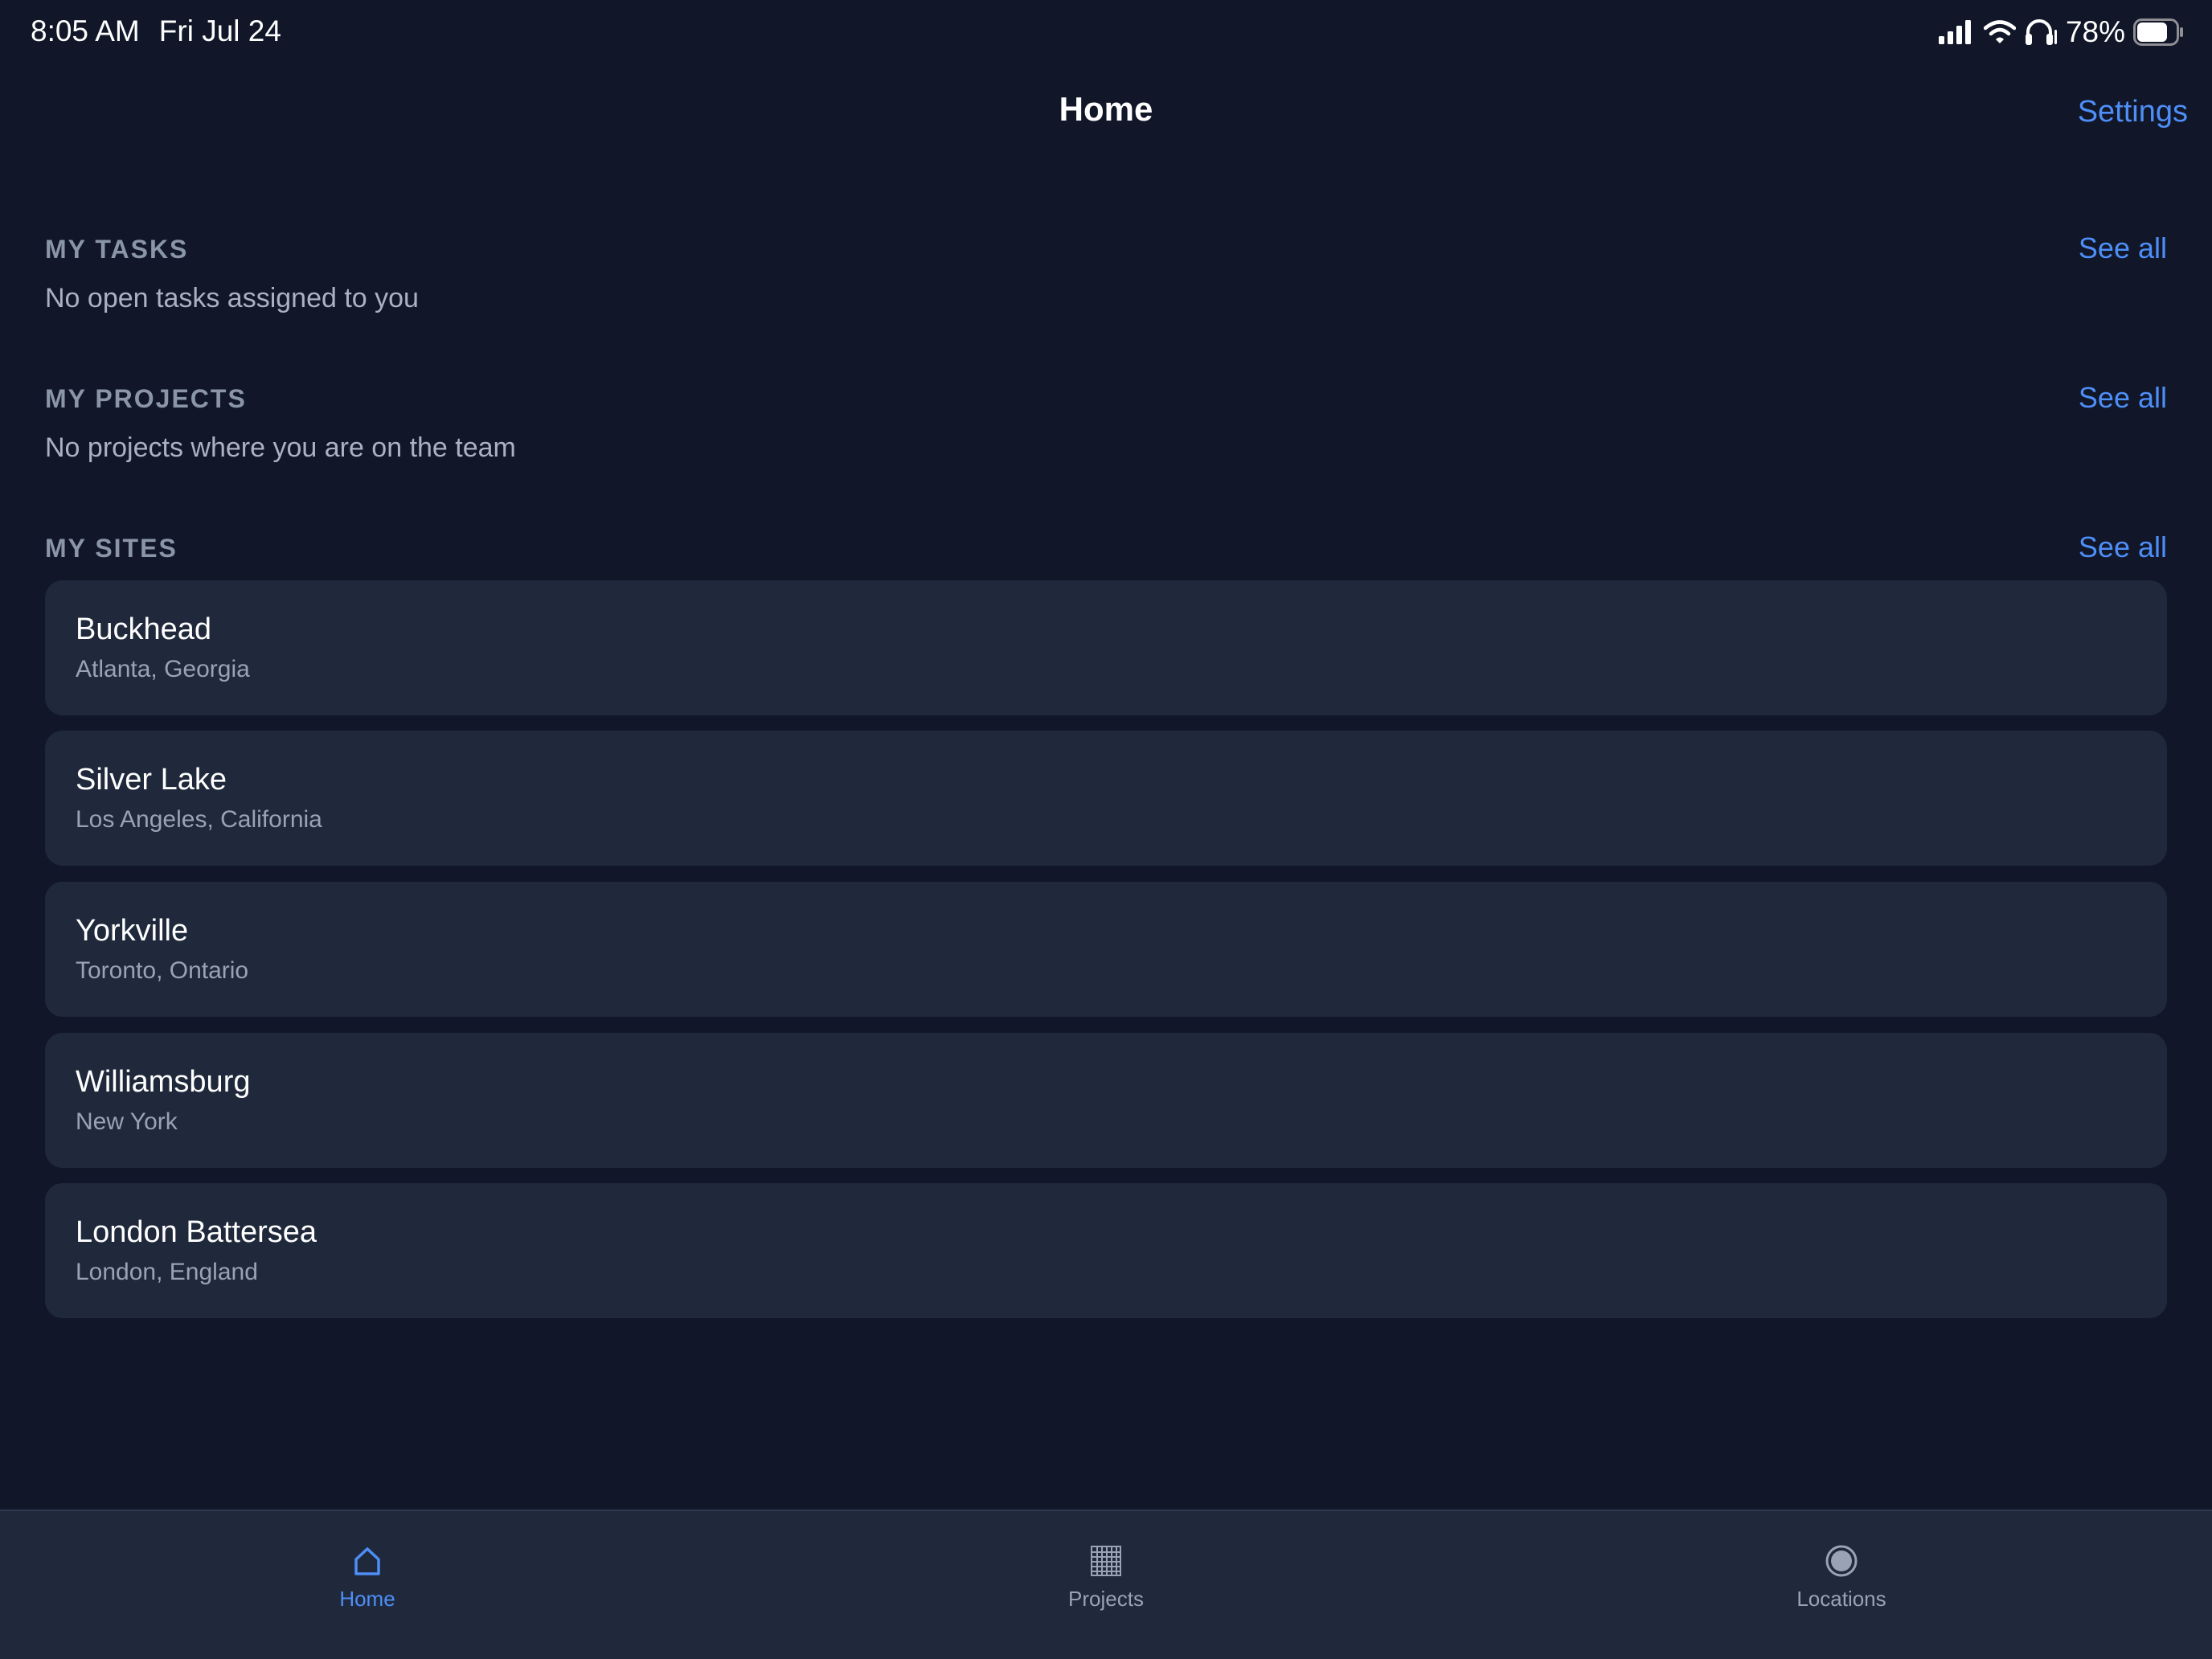 Image resolution: width=2212 pixels, height=1659 pixels. Describe the element at coordinates (232, 298) in the screenshot. I see `tasks-empty-message: No open tasks assigned to you` at that location.